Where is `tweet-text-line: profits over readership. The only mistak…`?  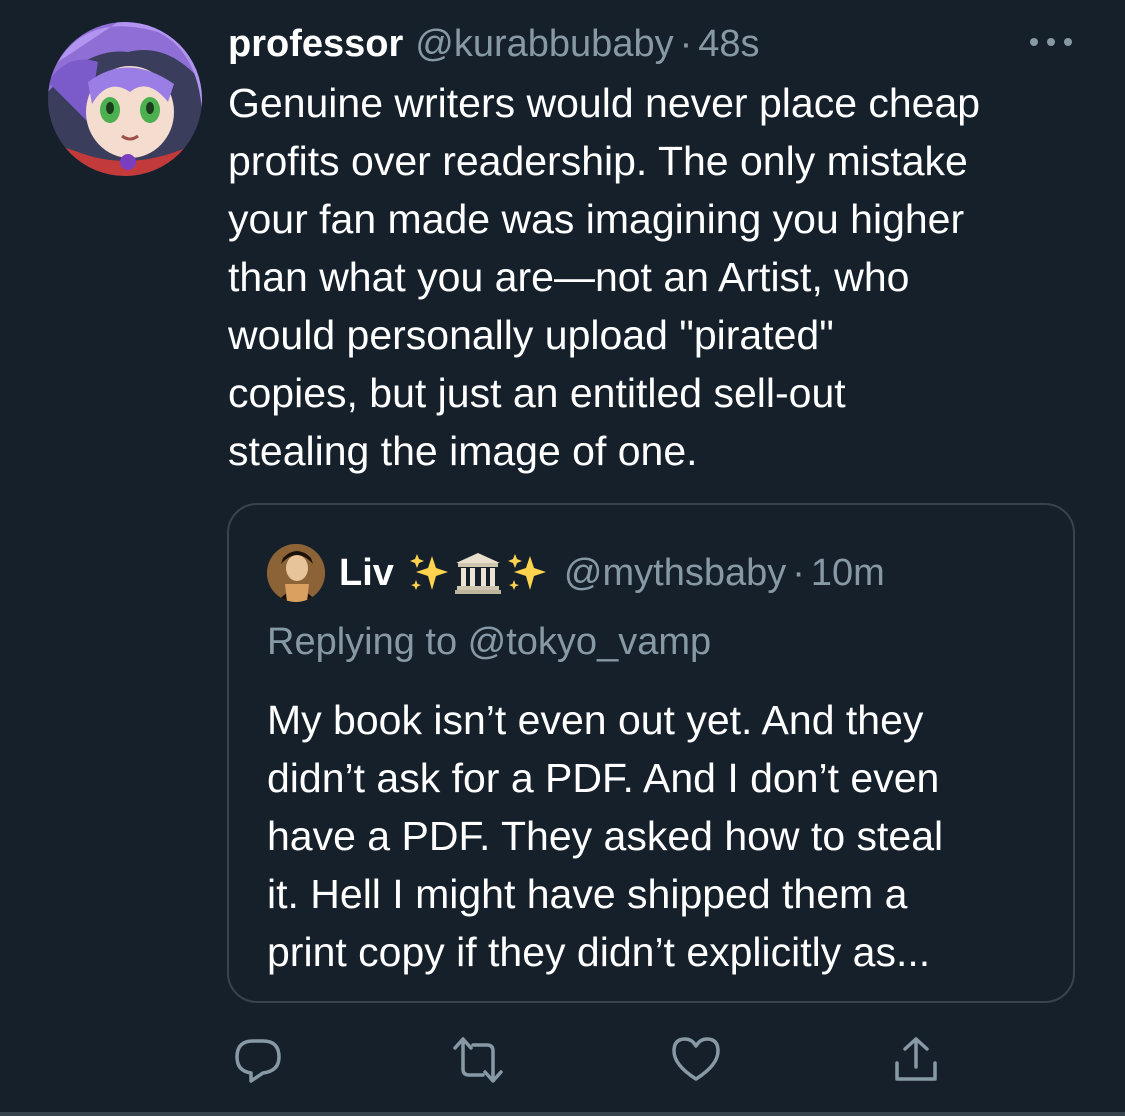 tweet-text-line: profits over readership. The only mistak… is located at coordinates (598, 161).